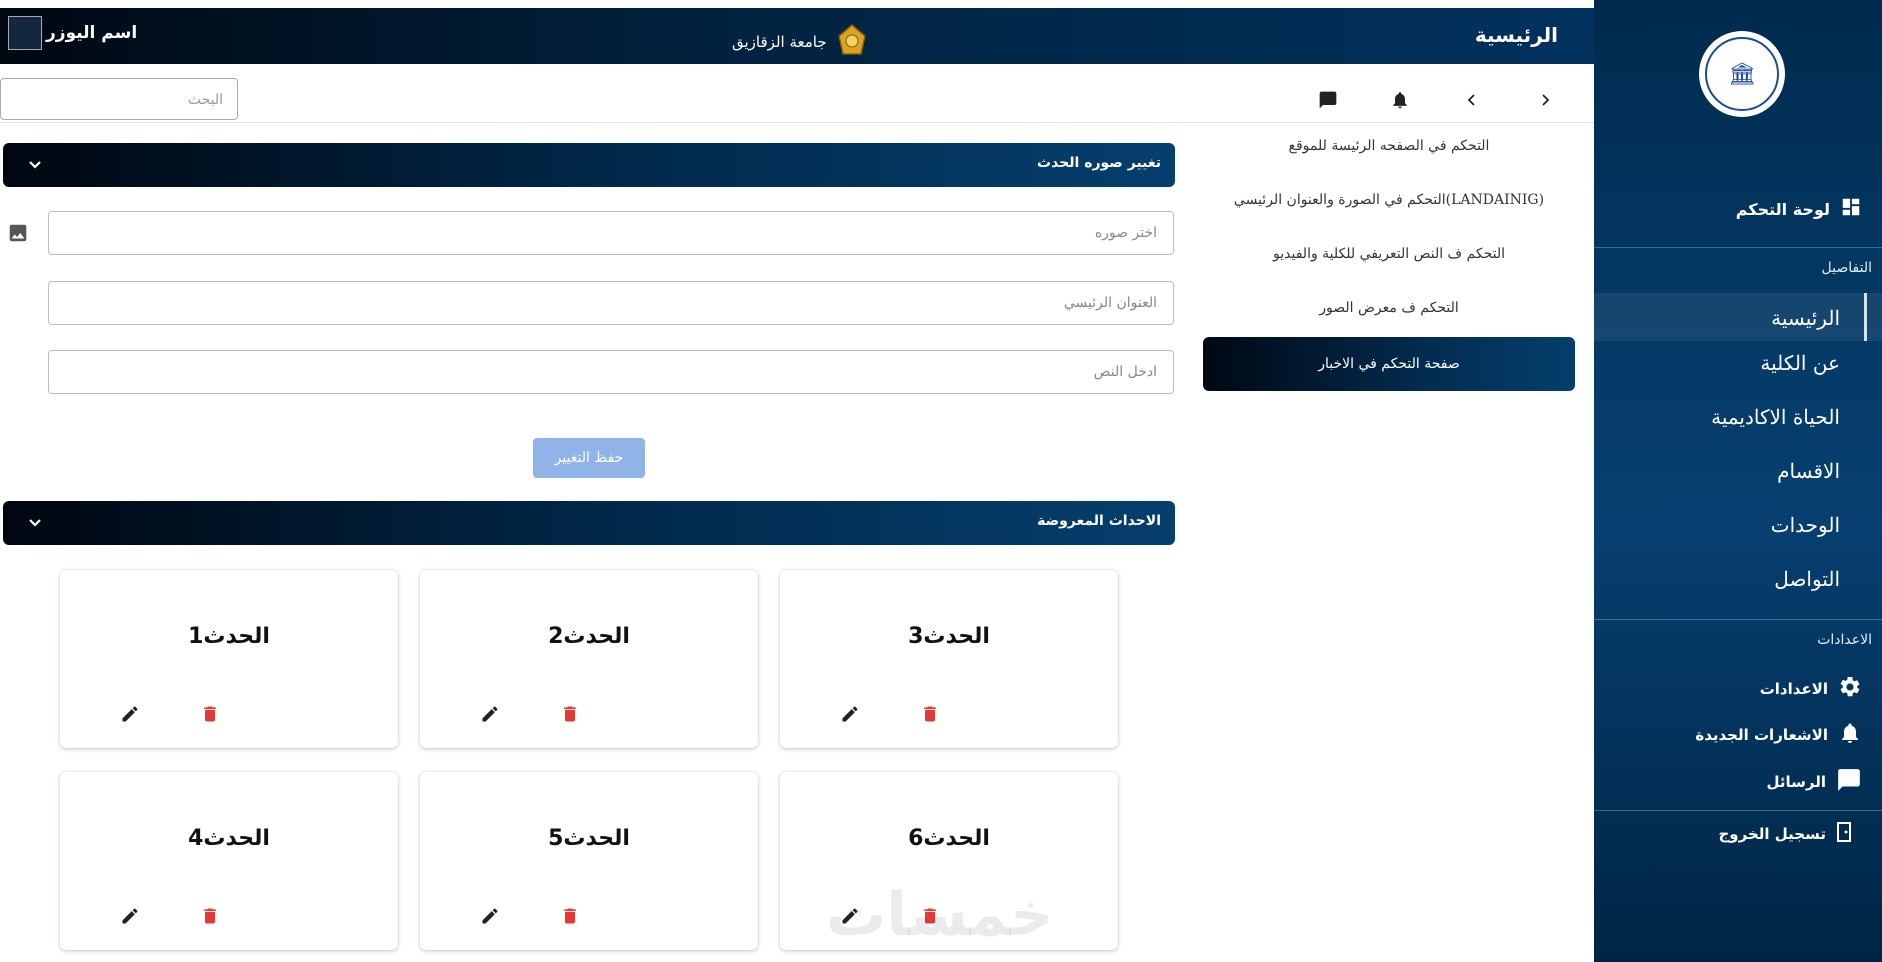 Image resolution: width=1882 pixels, height=962 pixels. I want to click on university-brand: جامعة الزقازيق, so click(799, 42).